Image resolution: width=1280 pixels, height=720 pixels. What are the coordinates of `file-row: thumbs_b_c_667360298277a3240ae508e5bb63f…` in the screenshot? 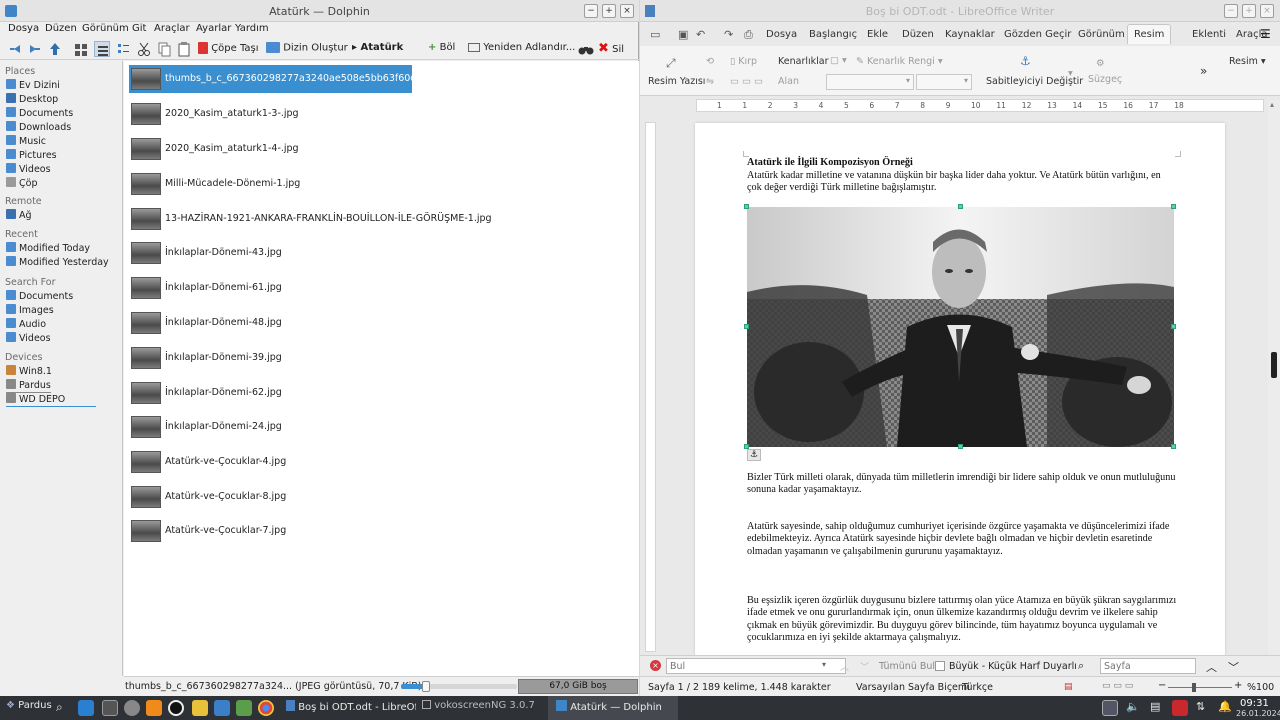 It's located at (281, 79).